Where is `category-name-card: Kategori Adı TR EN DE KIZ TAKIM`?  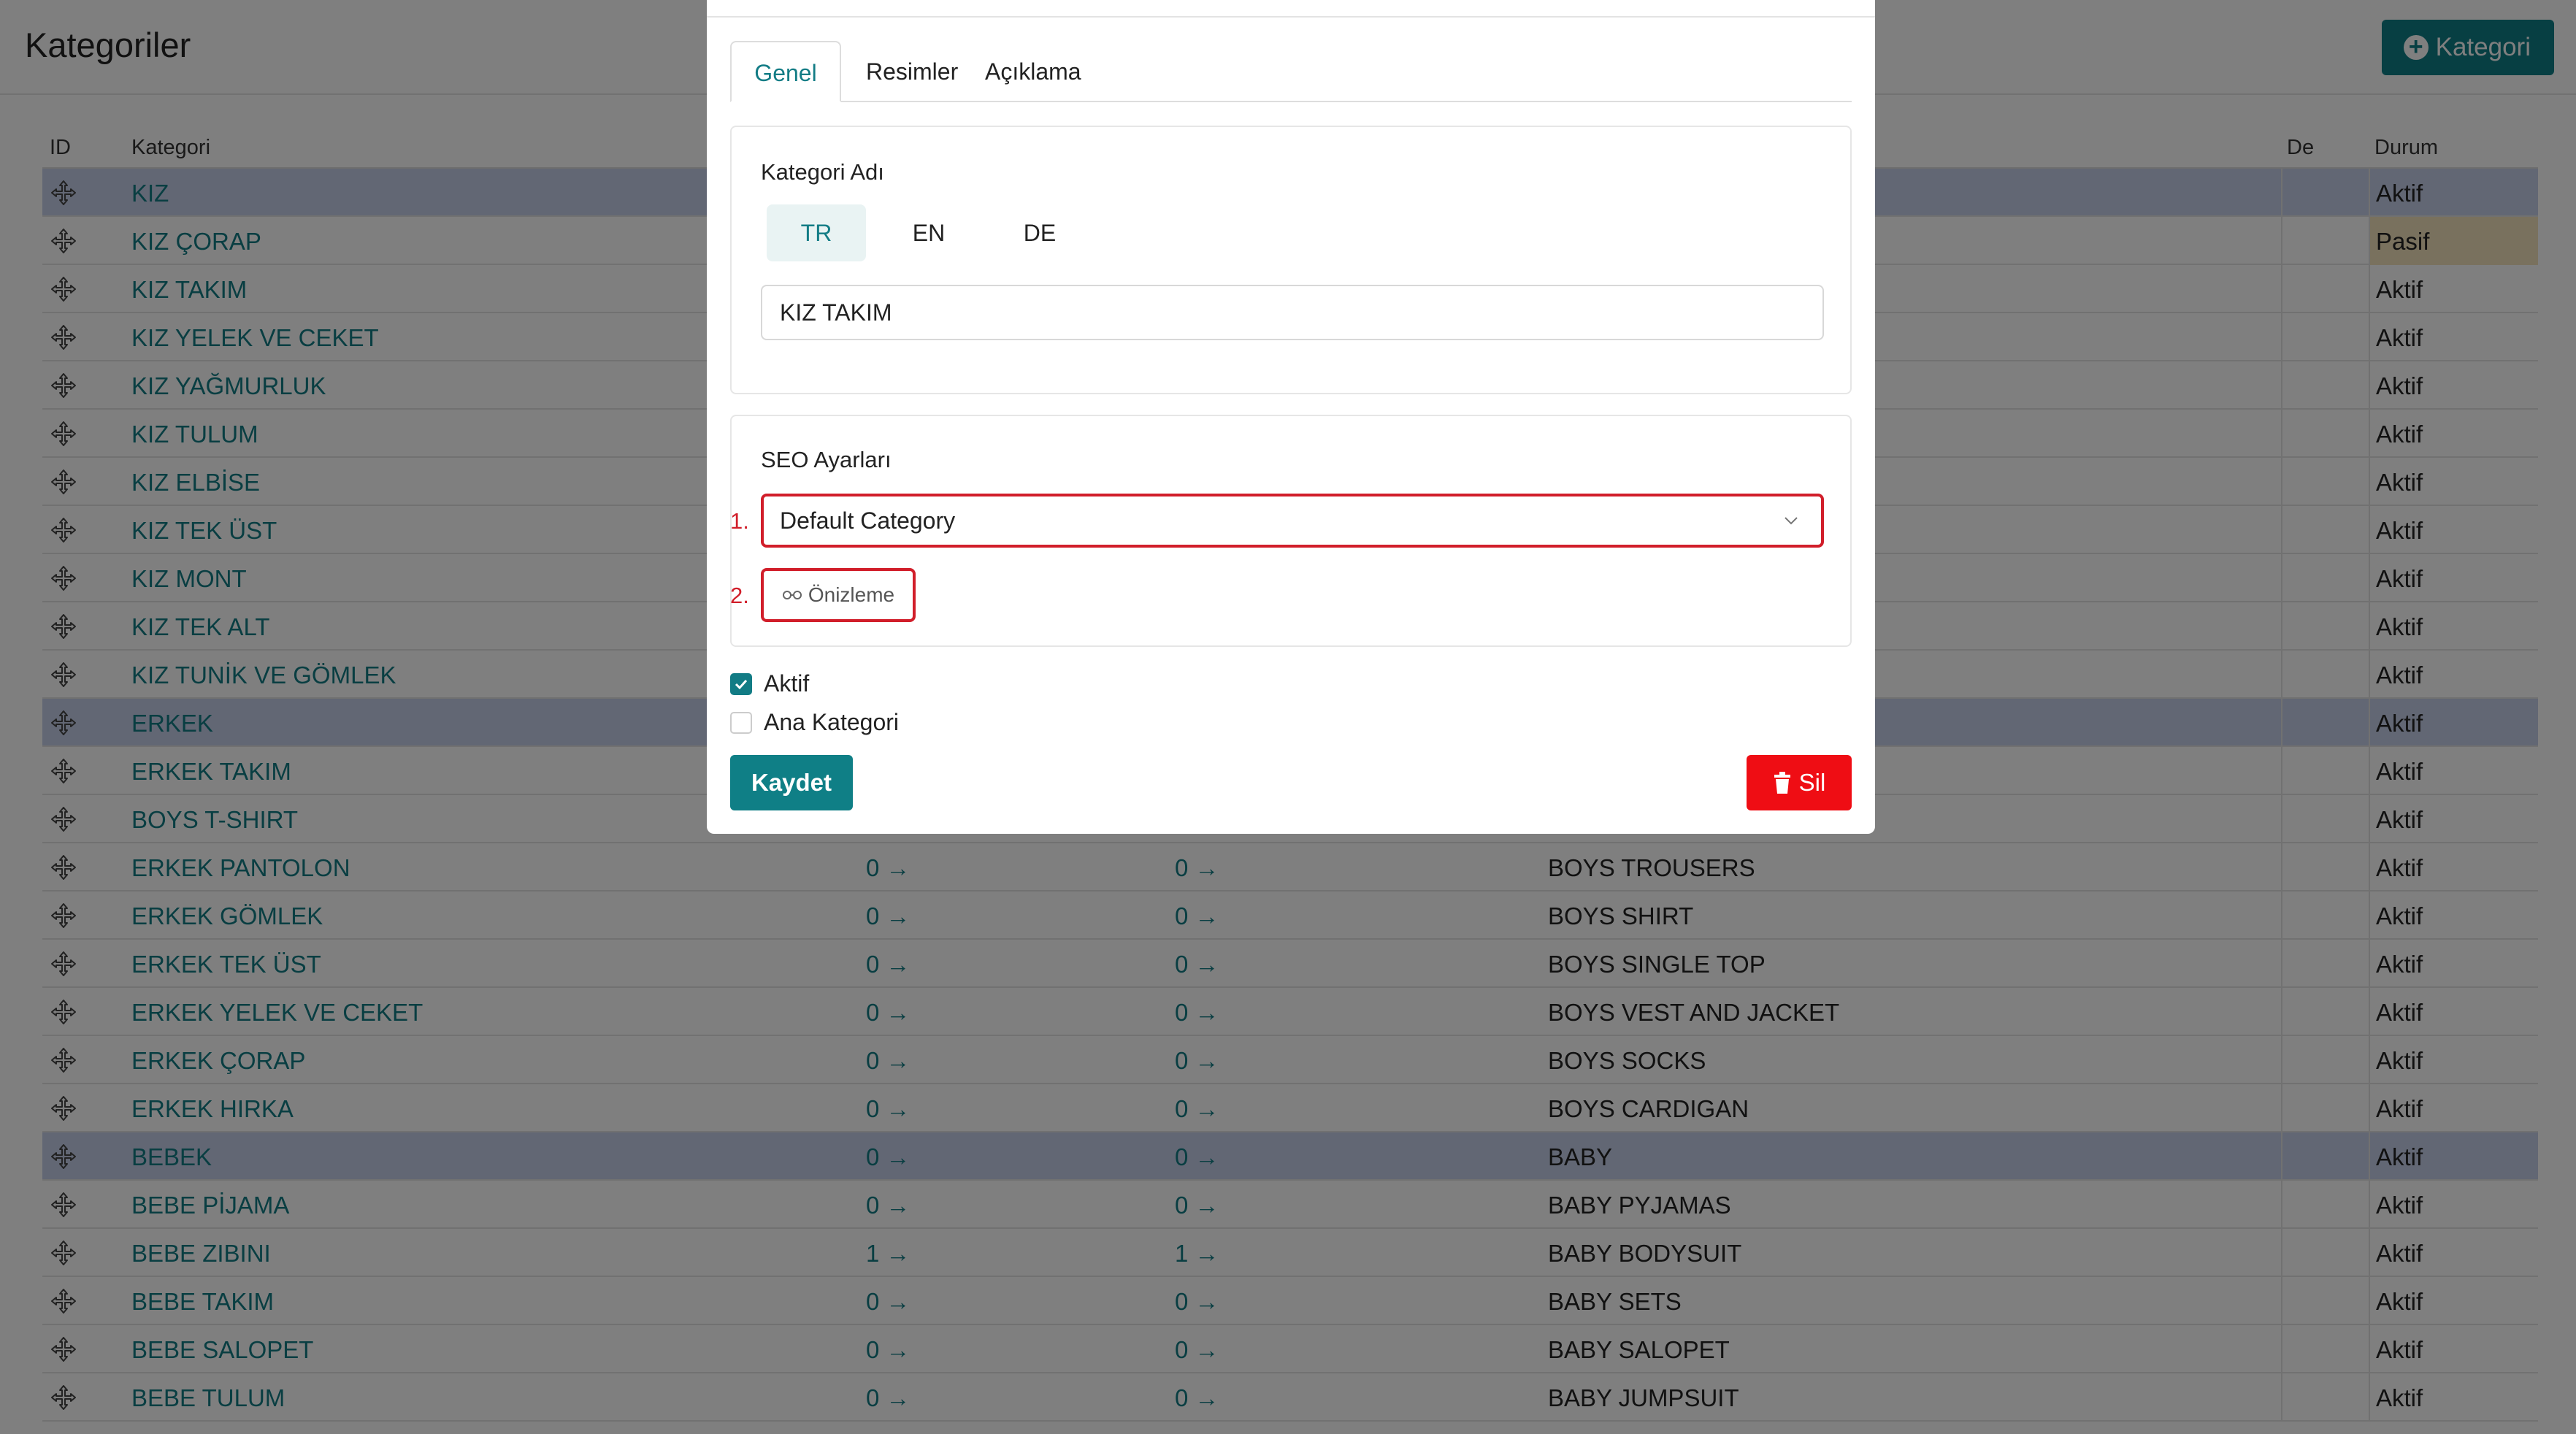
category-name-card: Kategori Adı TR EN DE KIZ TAKIM is located at coordinates (1291, 260).